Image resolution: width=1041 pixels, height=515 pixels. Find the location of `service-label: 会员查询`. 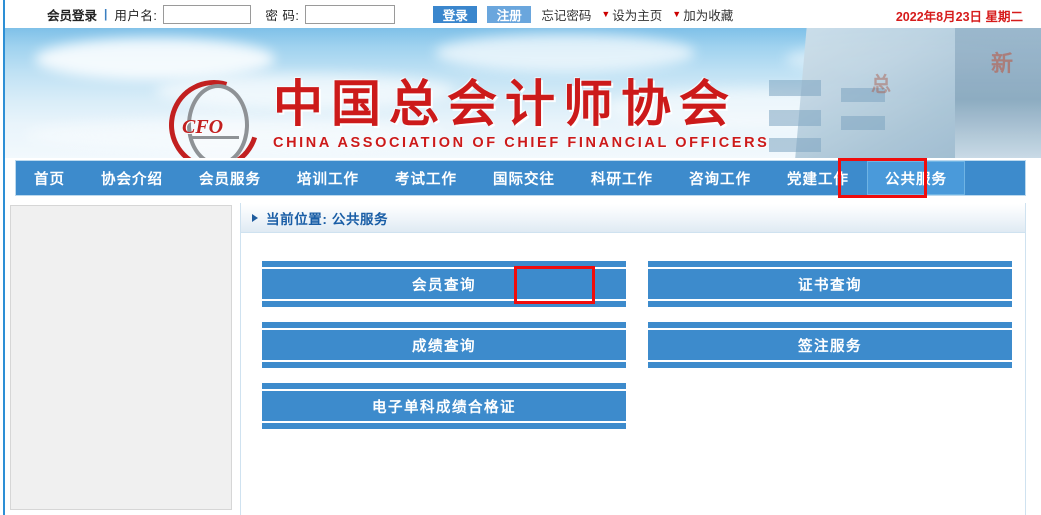

service-label: 会员查询 is located at coordinates (444, 285).